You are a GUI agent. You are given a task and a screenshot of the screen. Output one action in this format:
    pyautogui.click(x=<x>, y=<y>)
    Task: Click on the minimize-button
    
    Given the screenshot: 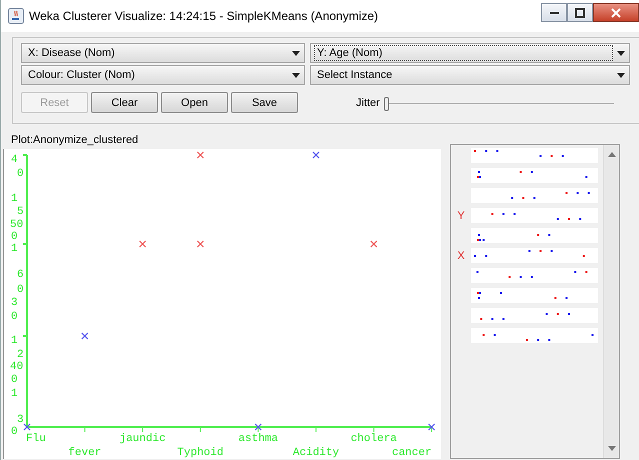 What is the action you would take?
    pyautogui.click(x=554, y=12)
    